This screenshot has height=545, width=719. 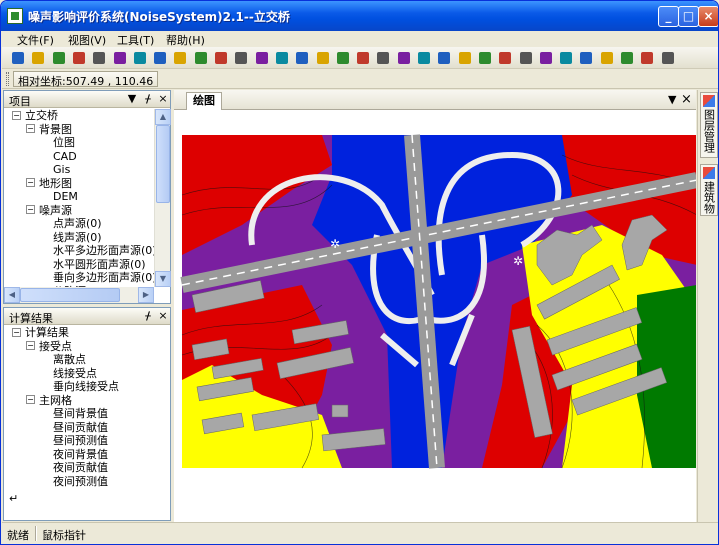 What do you see at coordinates (159, 17) in the screenshot?
I see `window-title: 噪声影响评价系统(NoiseSystem)2.1--立交桥` at bounding box center [159, 17].